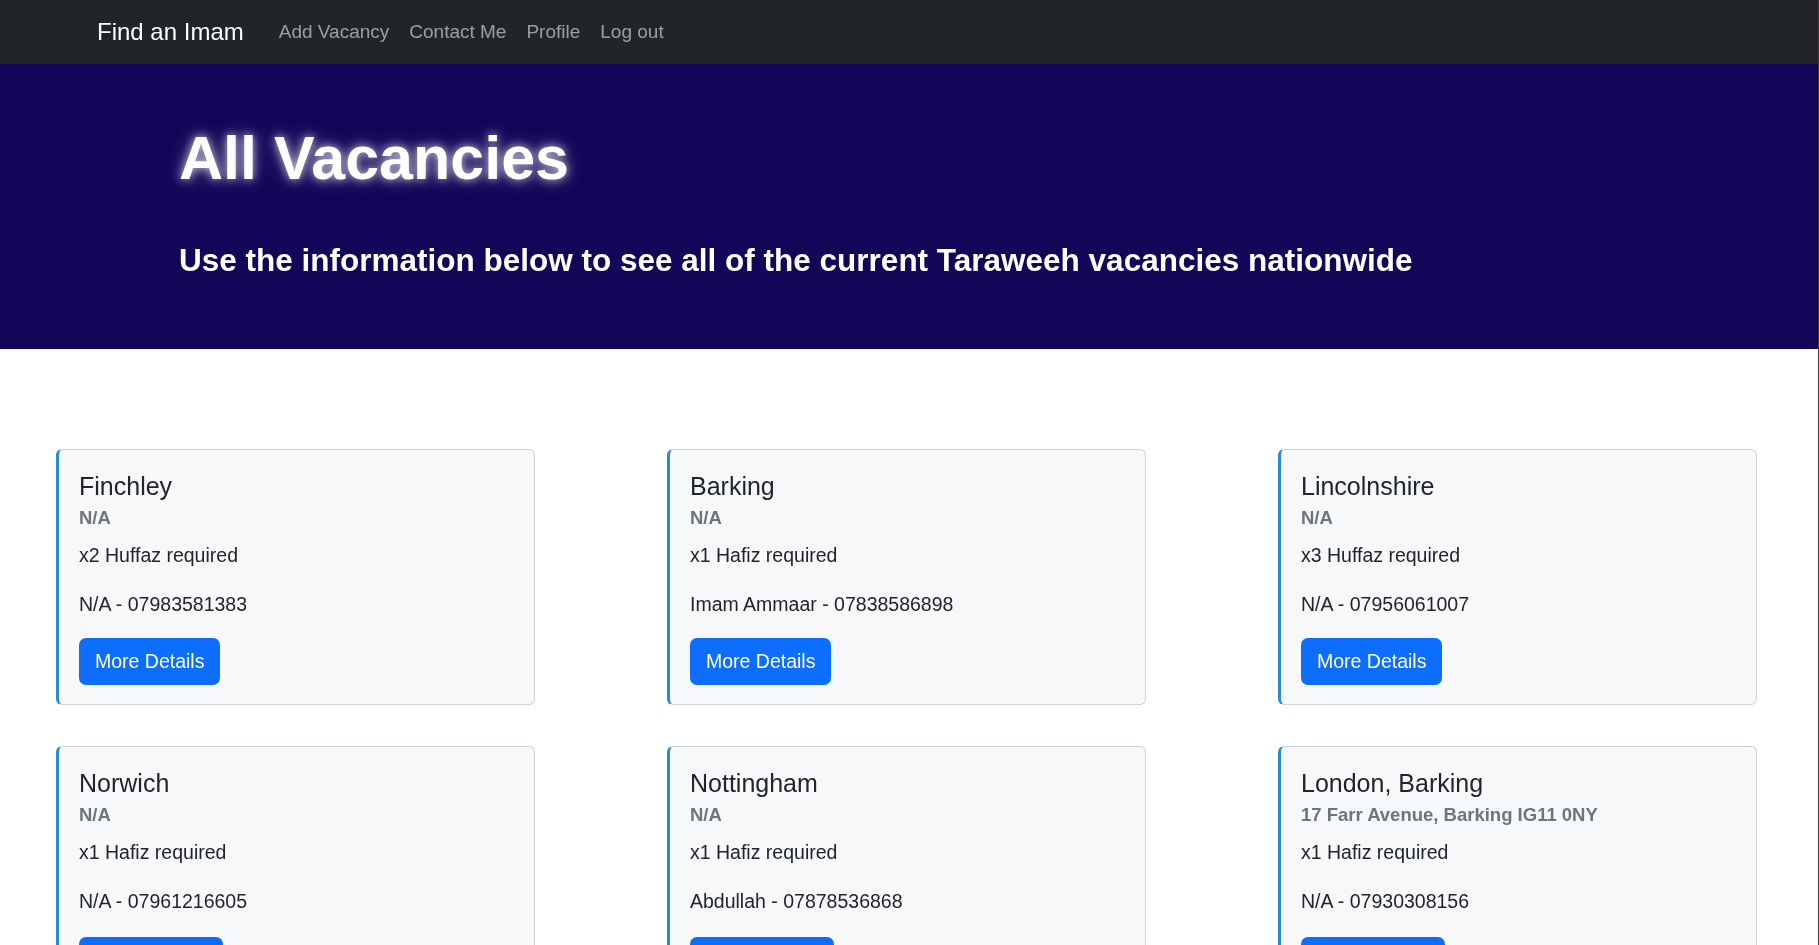 This screenshot has height=945, width=1819. Describe the element at coordinates (1385, 901) in the screenshot. I see `contact-text: N/A - 07930308156` at that location.